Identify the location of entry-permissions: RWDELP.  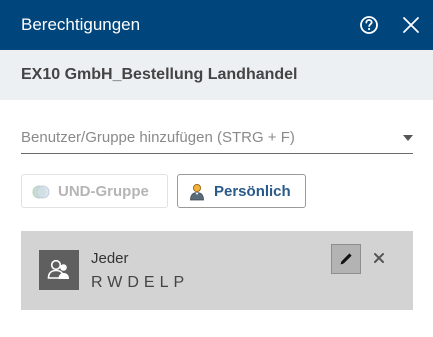
(140, 282).